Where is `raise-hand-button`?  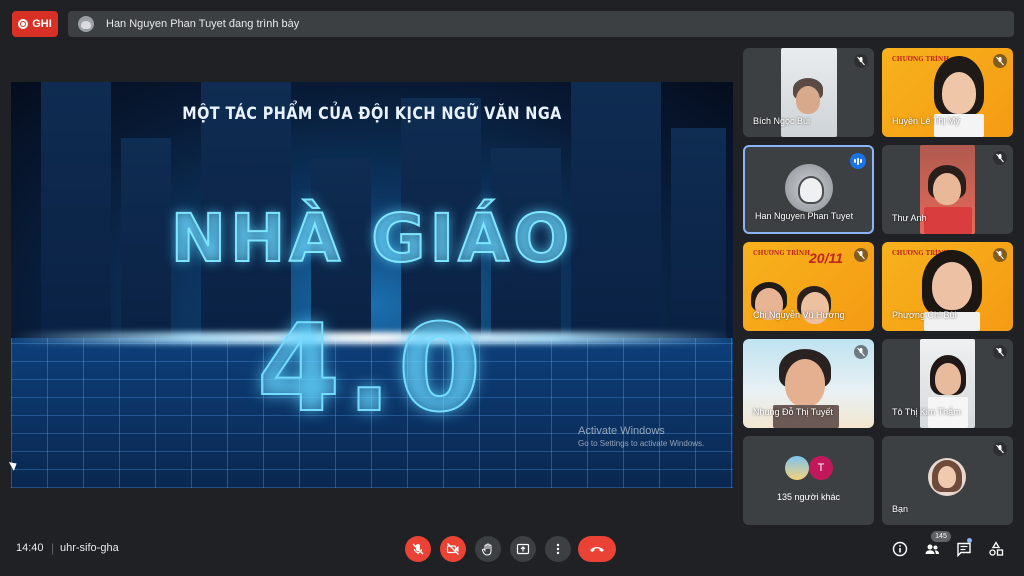 raise-hand-button is located at coordinates (488, 549).